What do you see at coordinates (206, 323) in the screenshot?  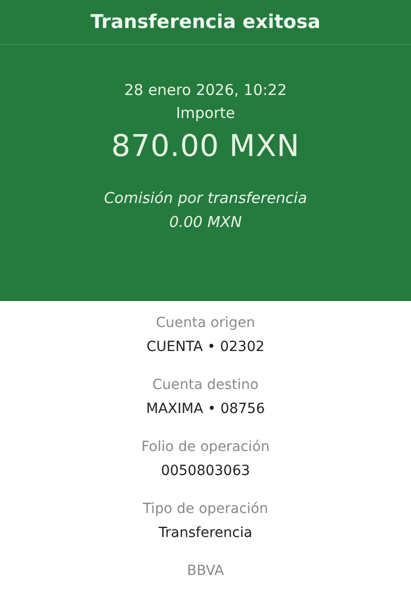 I see `detail-label: Cuenta origen` at bounding box center [206, 323].